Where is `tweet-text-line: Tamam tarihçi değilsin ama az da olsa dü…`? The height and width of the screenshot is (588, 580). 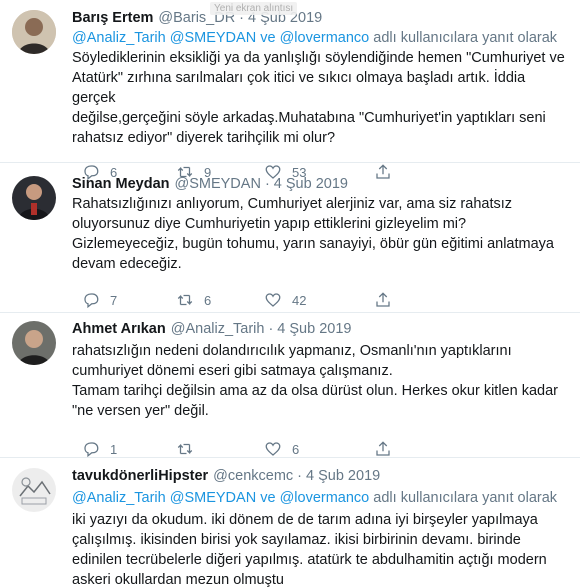
tweet-text-line: Tamam tarihçi değilsin ama az da olsa dü… is located at coordinates (315, 391).